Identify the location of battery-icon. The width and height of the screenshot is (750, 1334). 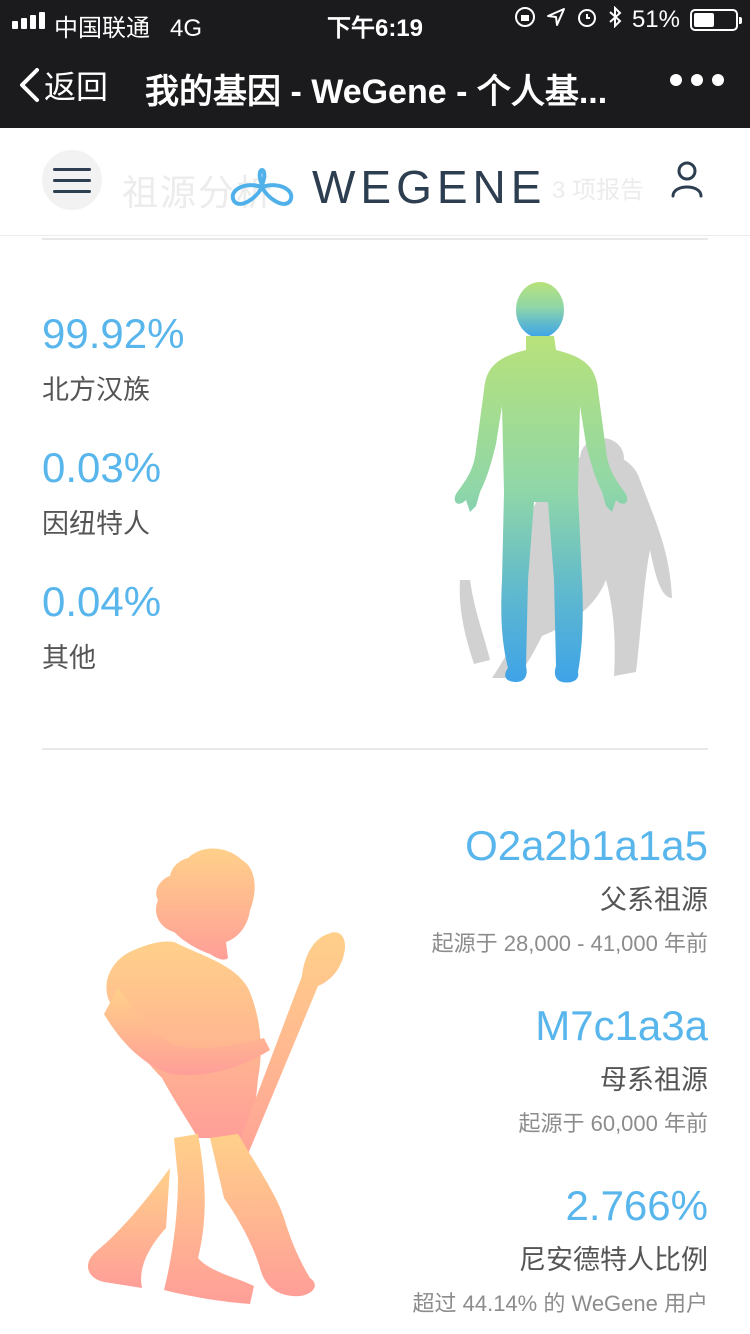
(716, 20).